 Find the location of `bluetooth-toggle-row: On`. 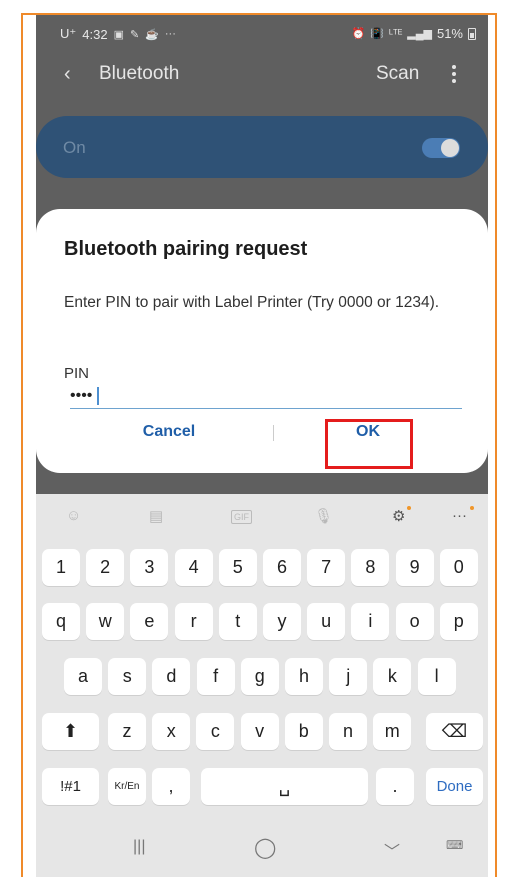

bluetooth-toggle-row: On is located at coordinates (262, 147).